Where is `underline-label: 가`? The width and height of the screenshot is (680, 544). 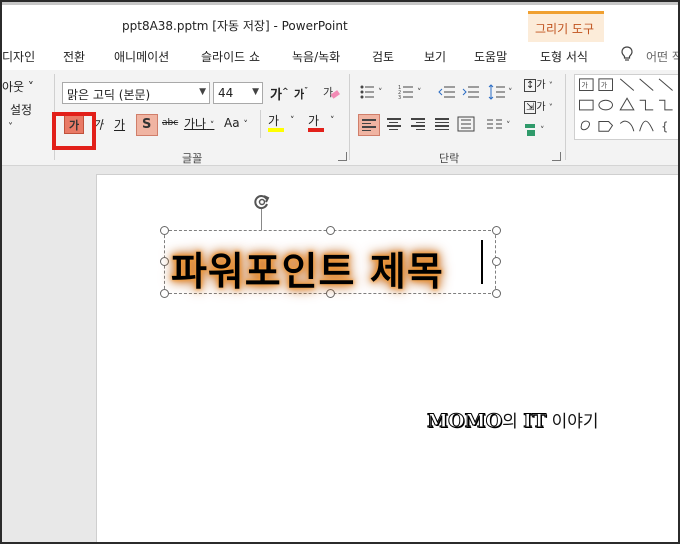 underline-label: 가 is located at coordinates (120, 125).